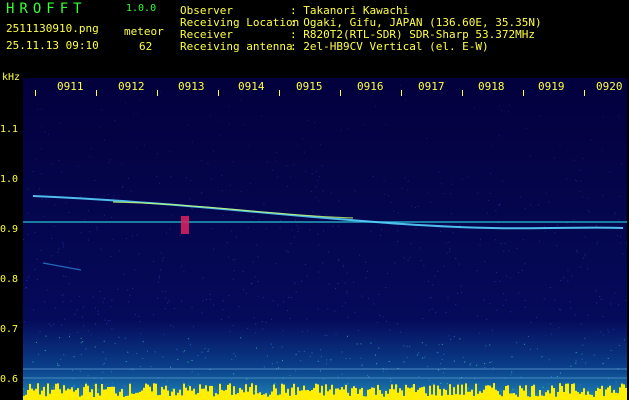 This screenshot has height=400, width=629. What do you see at coordinates (185, 225) in the screenshot?
I see `meteor-echo` at bounding box center [185, 225].